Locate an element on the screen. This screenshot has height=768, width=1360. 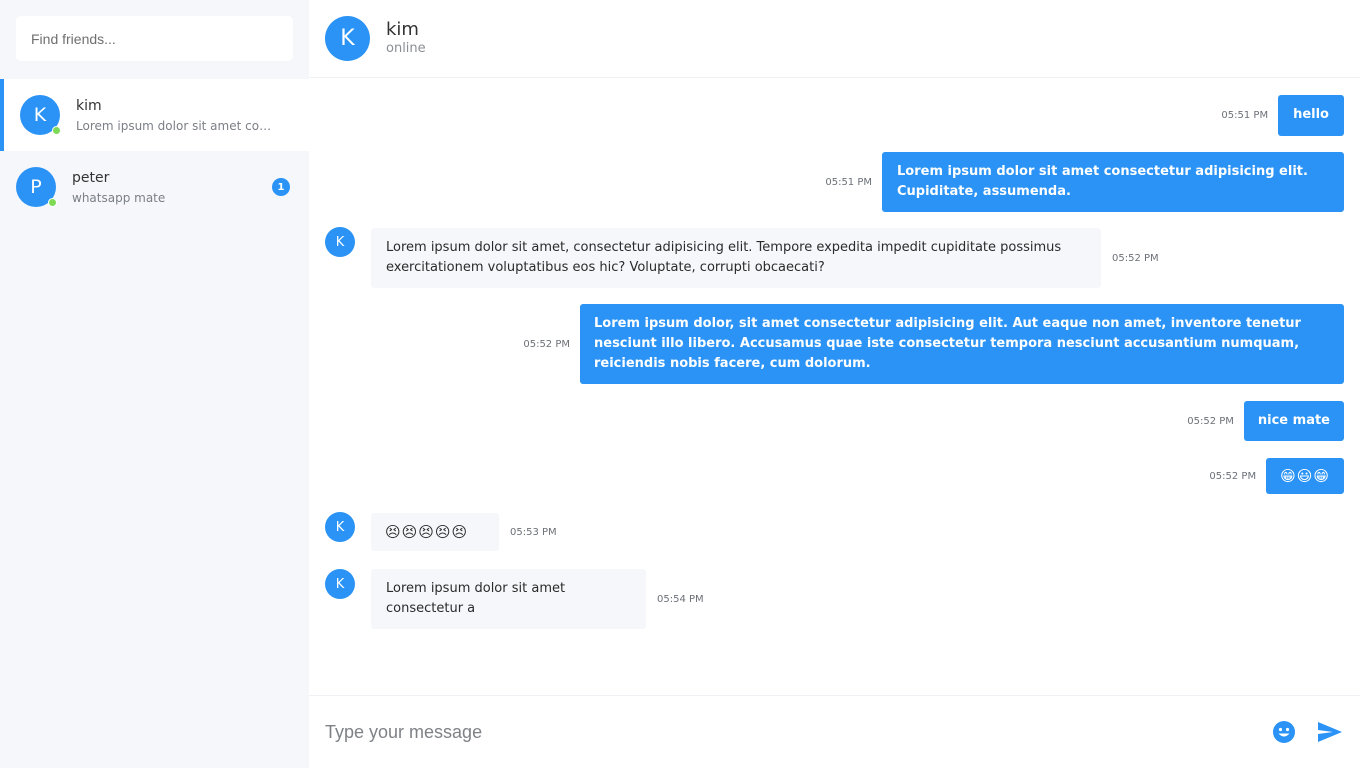
message-bubble: 😣😣😣😣😣 is located at coordinates (435, 532).